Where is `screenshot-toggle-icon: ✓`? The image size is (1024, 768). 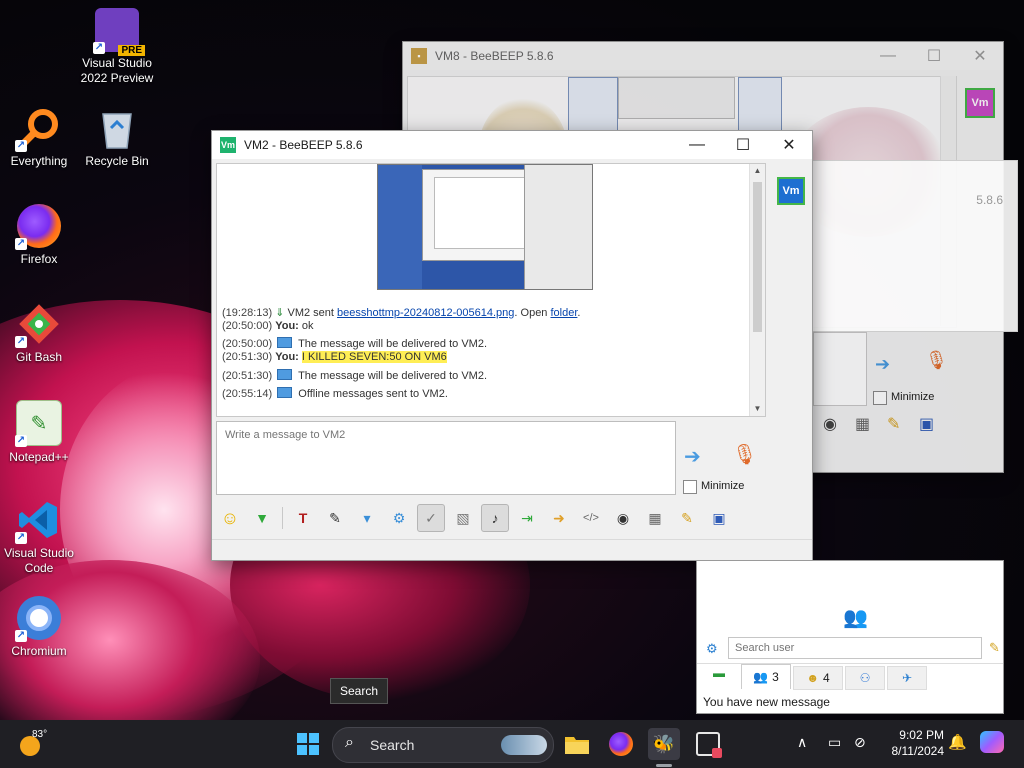 screenshot-toggle-icon: ✓ is located at coordinates (431, 518).